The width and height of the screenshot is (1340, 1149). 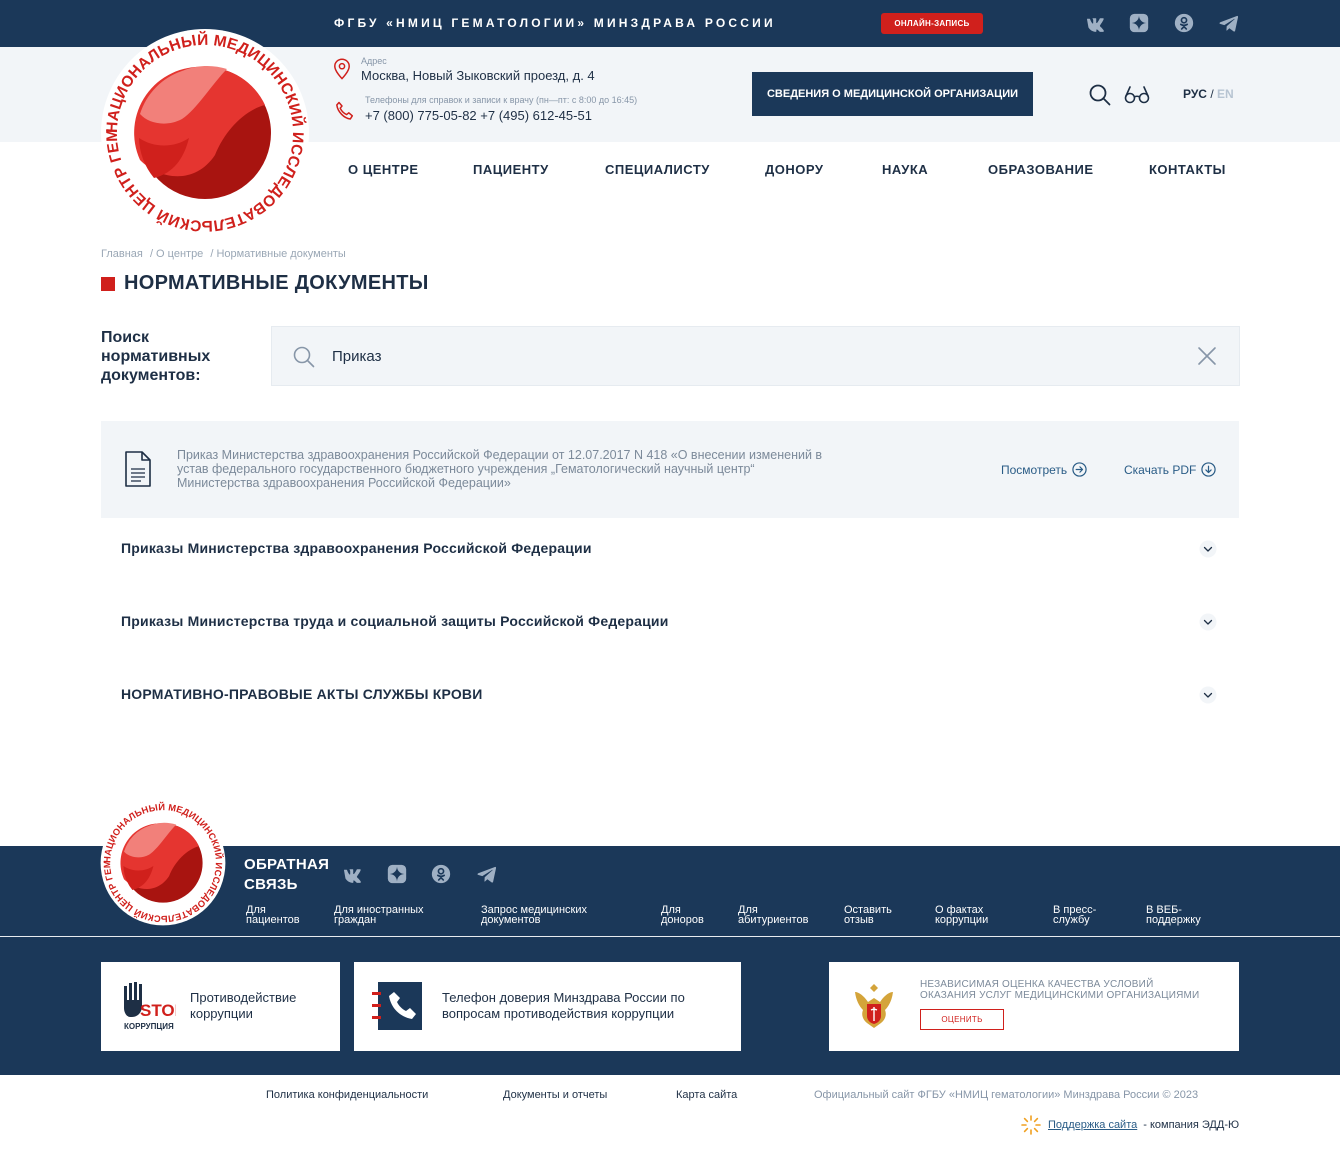 What do you see at coordinates (342, 69) in the screenshot?
I see `location-icon` at bounding box center [342, 69].